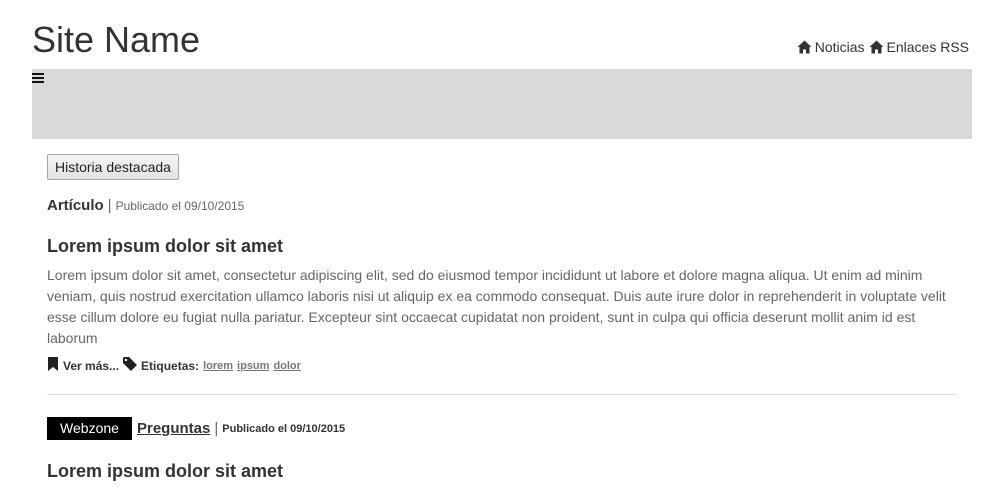 The image size is (999, 487). Describe the element at coordinates (113, 167) in the screenshot. I see `featured-story-button: Historia destacada` at that location.